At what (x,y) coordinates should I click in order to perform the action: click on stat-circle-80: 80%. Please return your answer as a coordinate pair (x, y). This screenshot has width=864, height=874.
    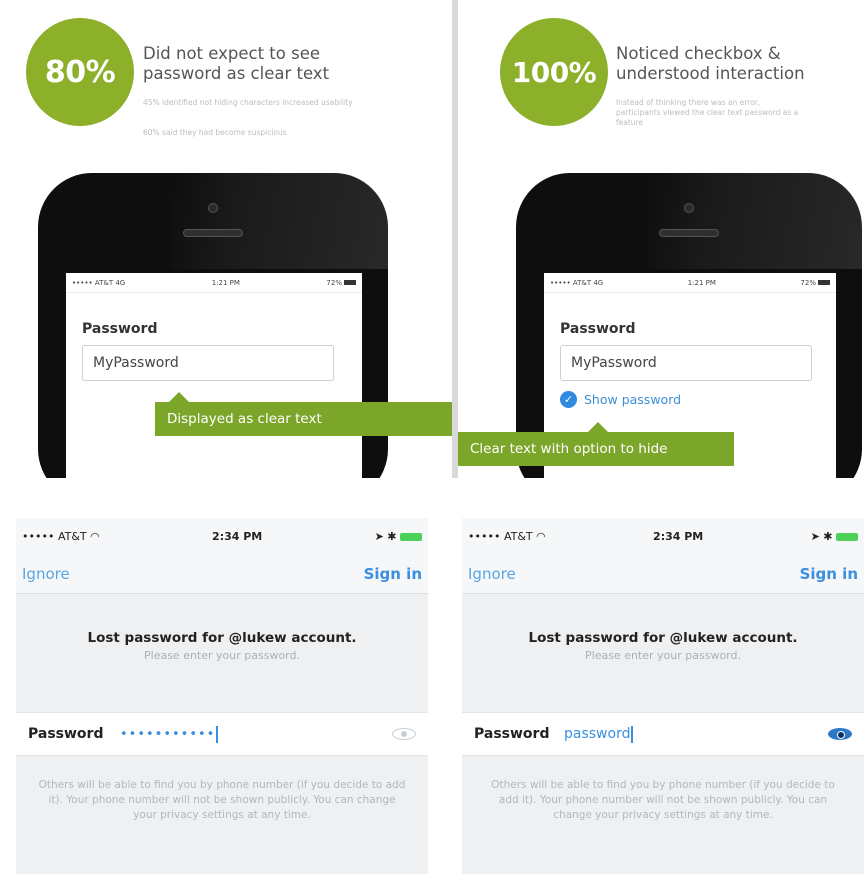
    Looking at the image, I should click on (80, 72).